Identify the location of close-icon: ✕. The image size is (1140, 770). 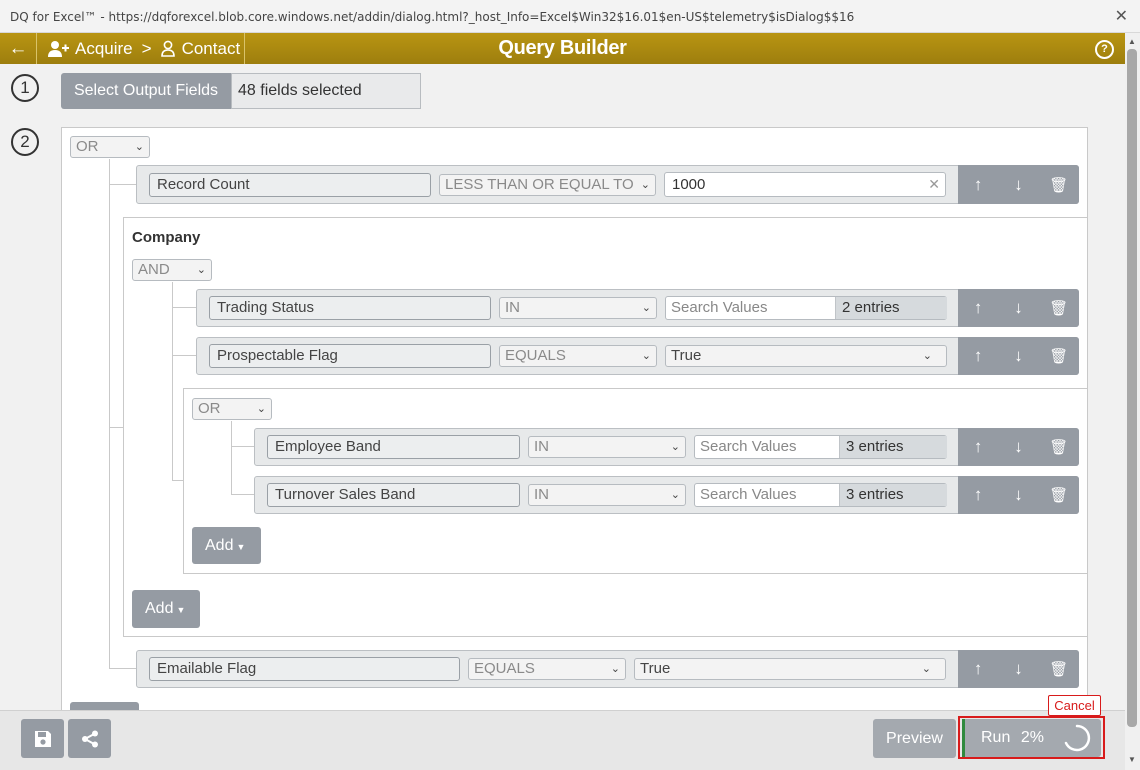
(1121, 16).